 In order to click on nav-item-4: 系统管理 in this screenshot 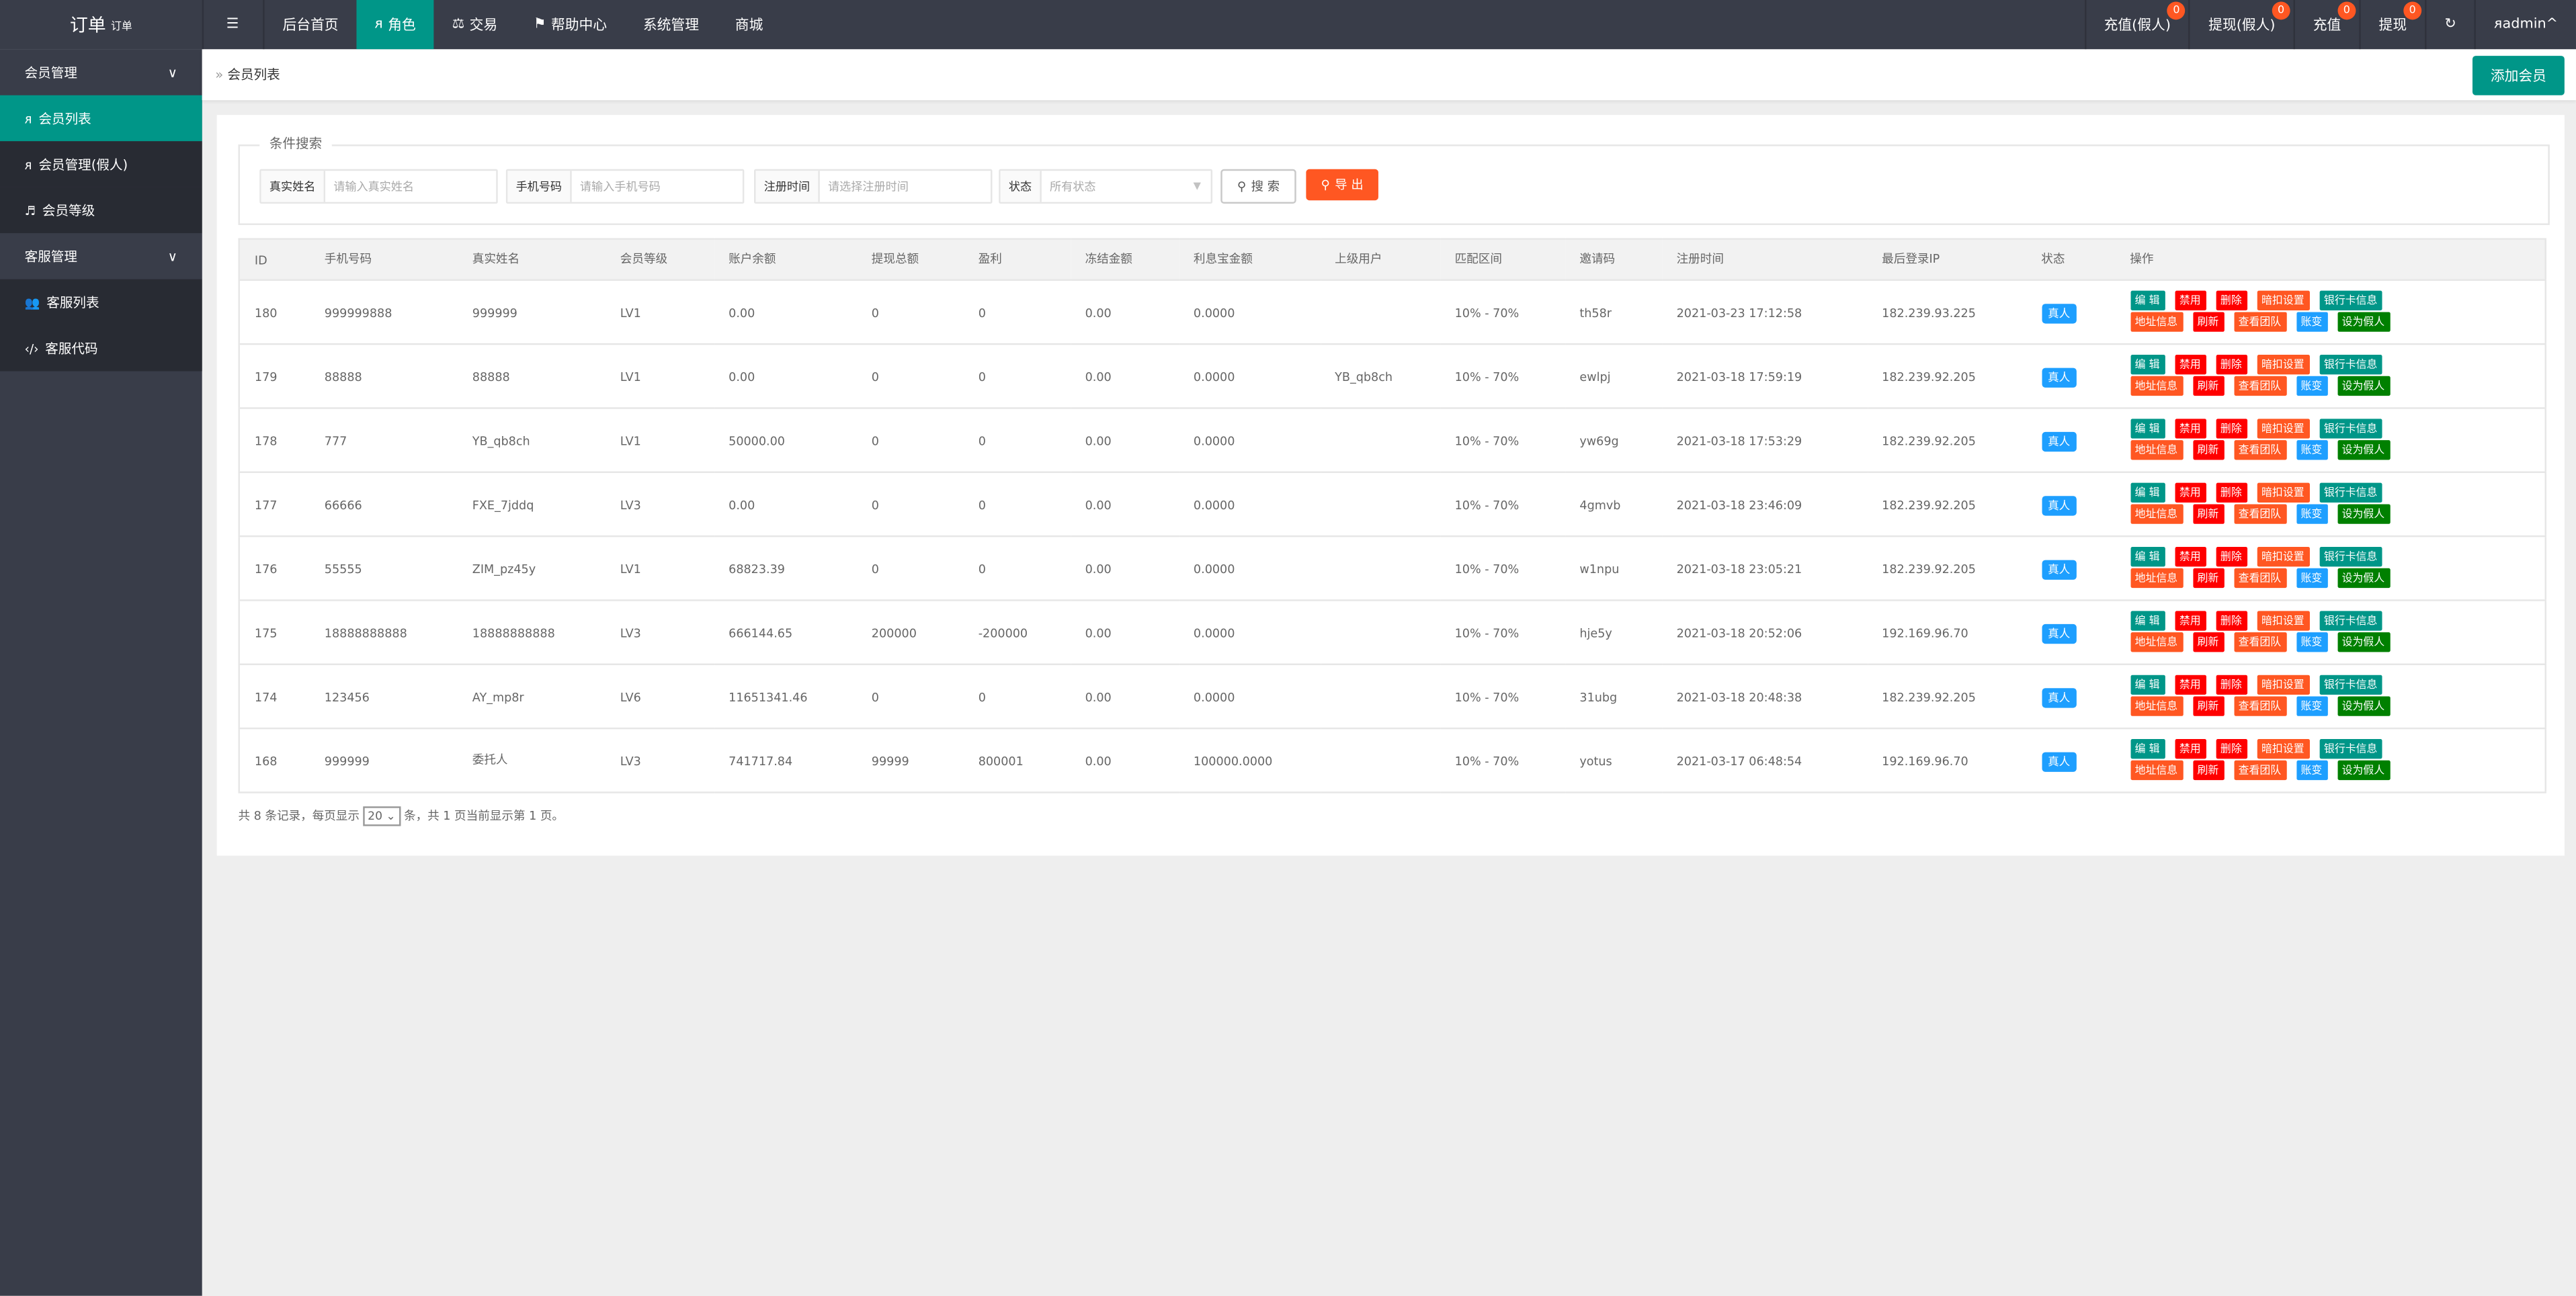, I will do `click(671, 24)`.